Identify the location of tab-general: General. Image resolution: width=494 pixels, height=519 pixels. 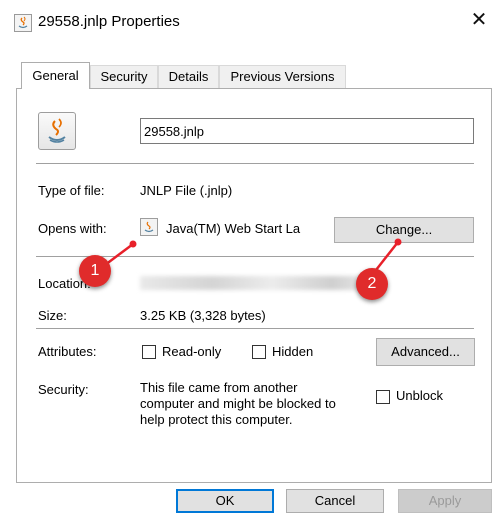
(55, 75).